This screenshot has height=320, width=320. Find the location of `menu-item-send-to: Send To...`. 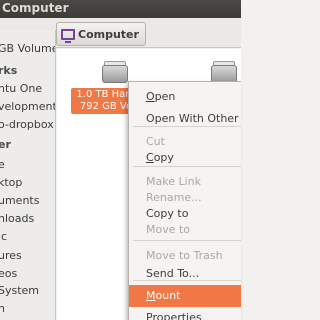

menu-item-send-to: Send To... is located at coordinates (185, 274).